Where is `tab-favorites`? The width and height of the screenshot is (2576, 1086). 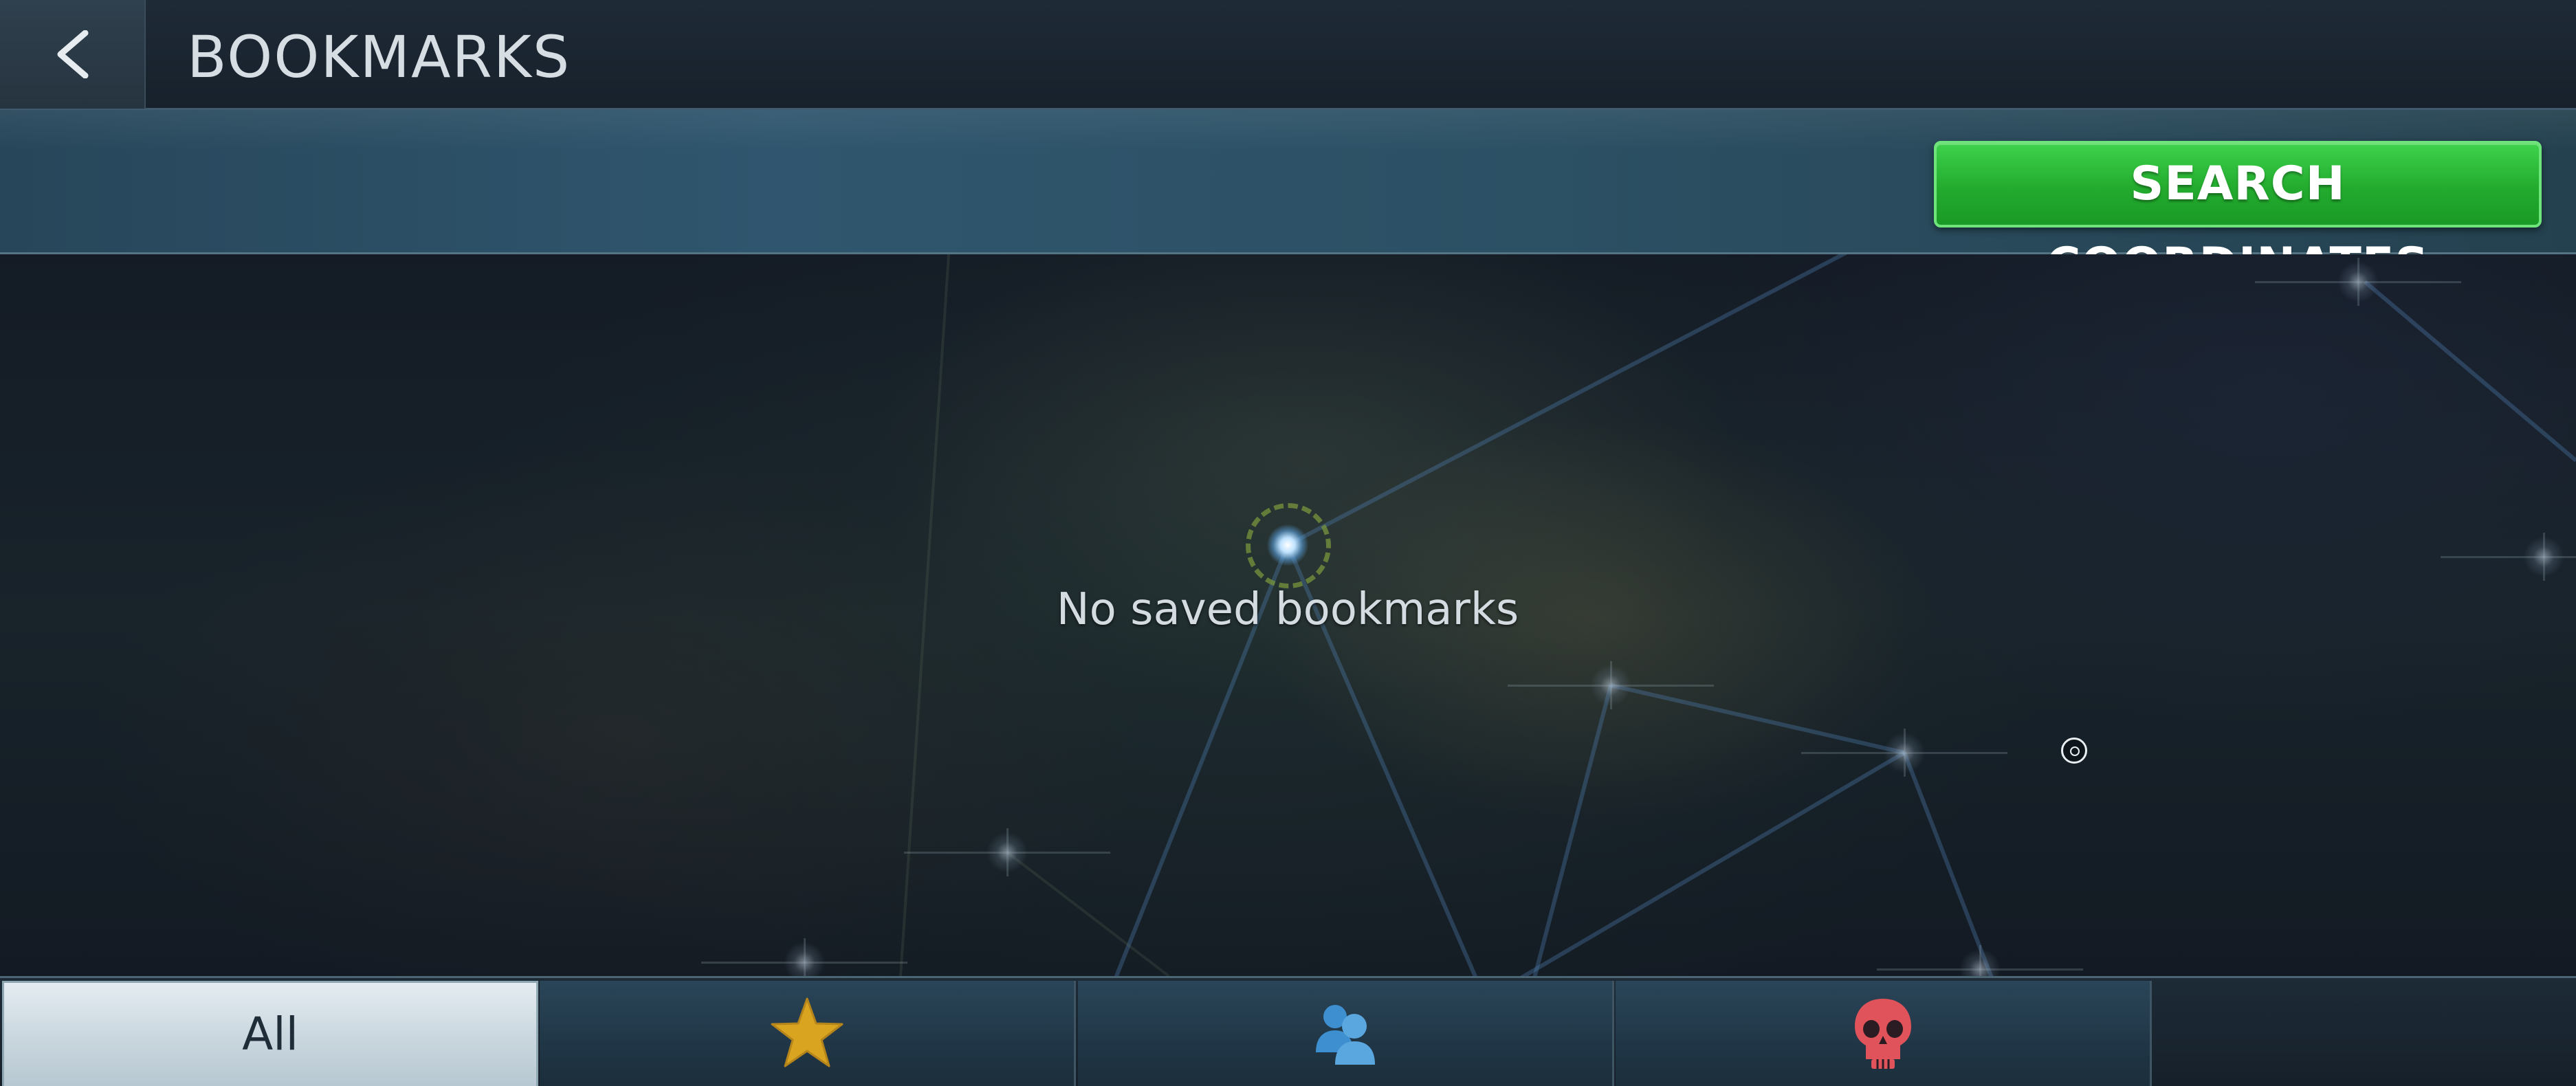
tab-favorites is located at coordinates (808, 1033).